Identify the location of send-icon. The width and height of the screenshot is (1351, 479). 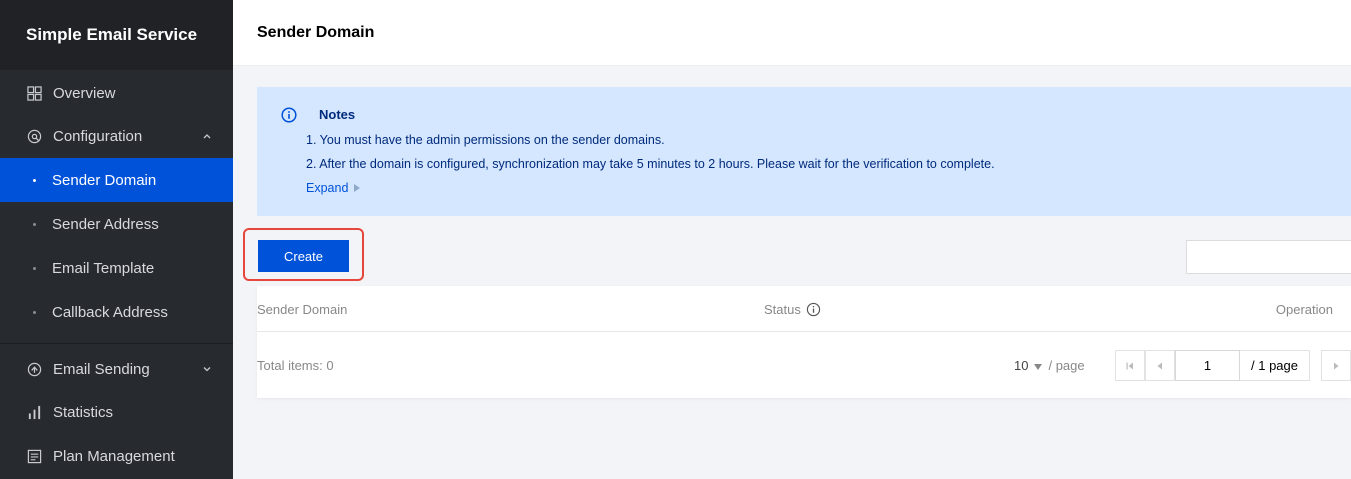
(34, 369).